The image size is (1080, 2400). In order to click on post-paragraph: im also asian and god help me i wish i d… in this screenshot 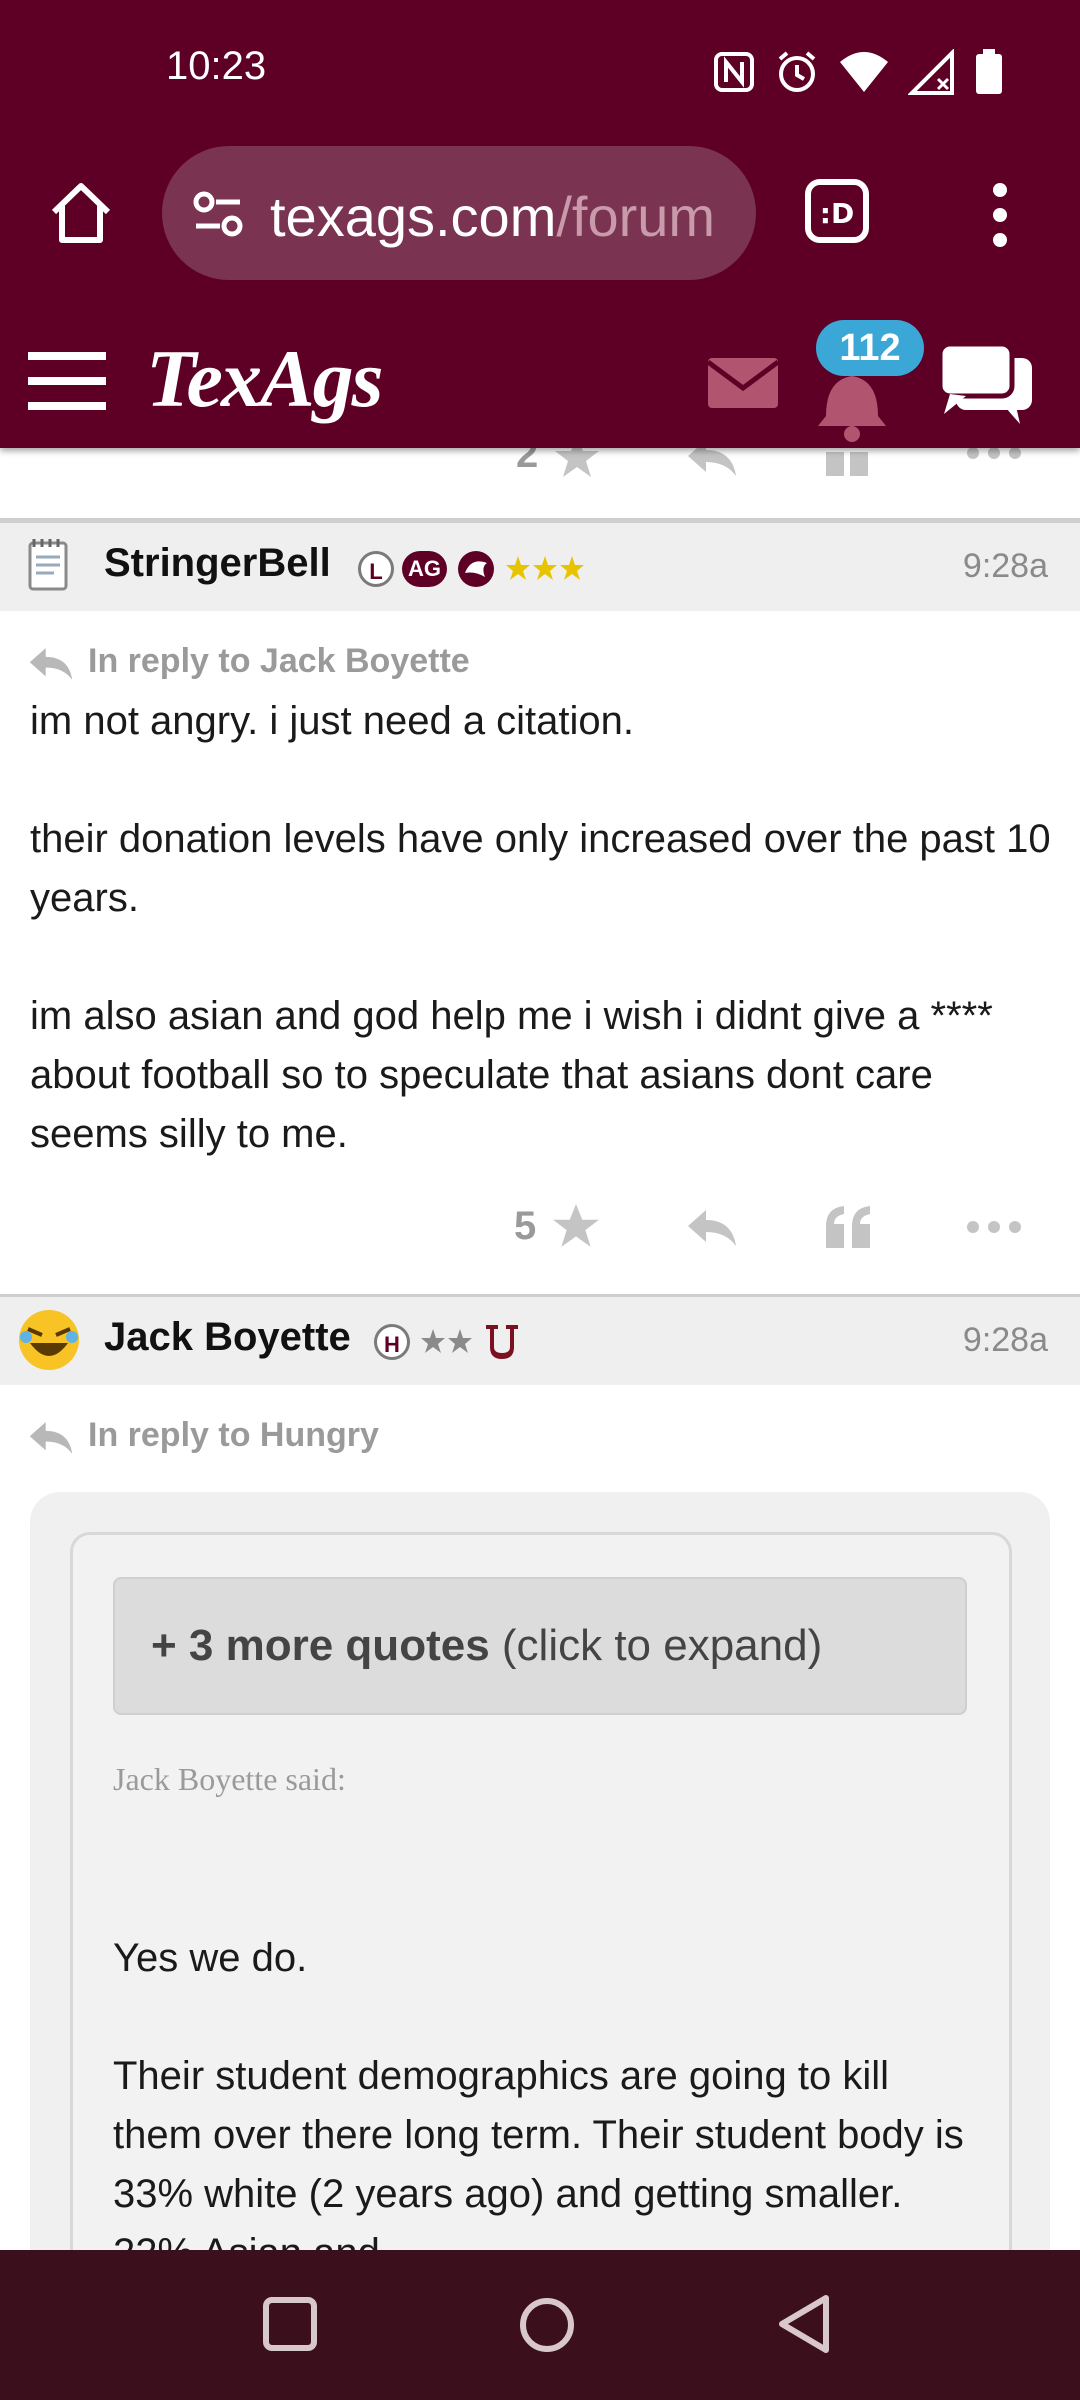, I will do `click(511, 1075)`.